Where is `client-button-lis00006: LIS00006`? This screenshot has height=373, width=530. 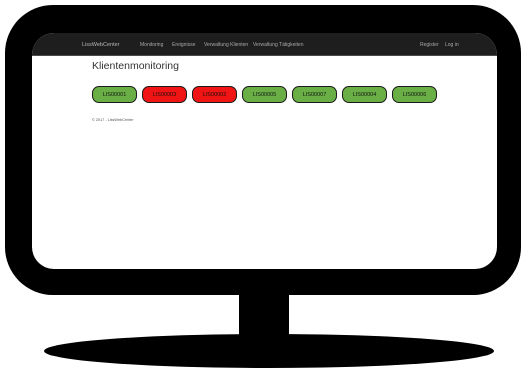
client-button-lis00006: LIS00006 is located at coordinates (414, 94).